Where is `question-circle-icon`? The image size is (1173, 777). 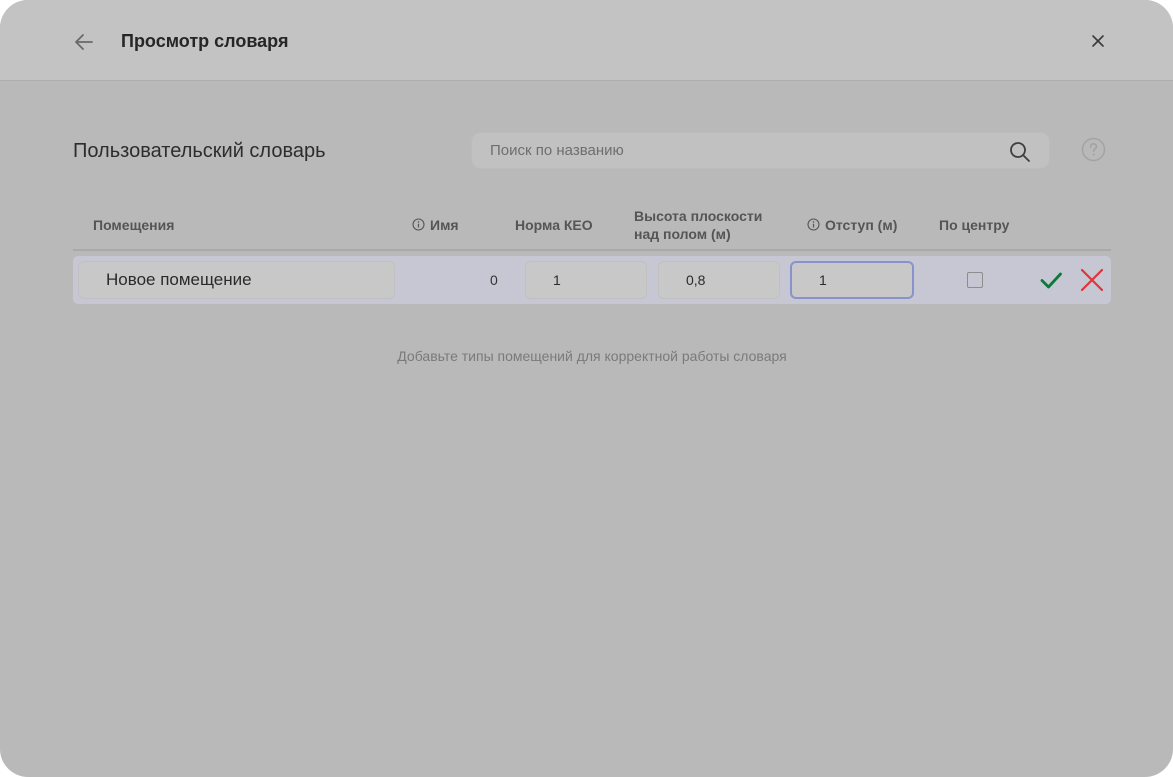
question-circle-icon is located at coordinates (1093, 149).